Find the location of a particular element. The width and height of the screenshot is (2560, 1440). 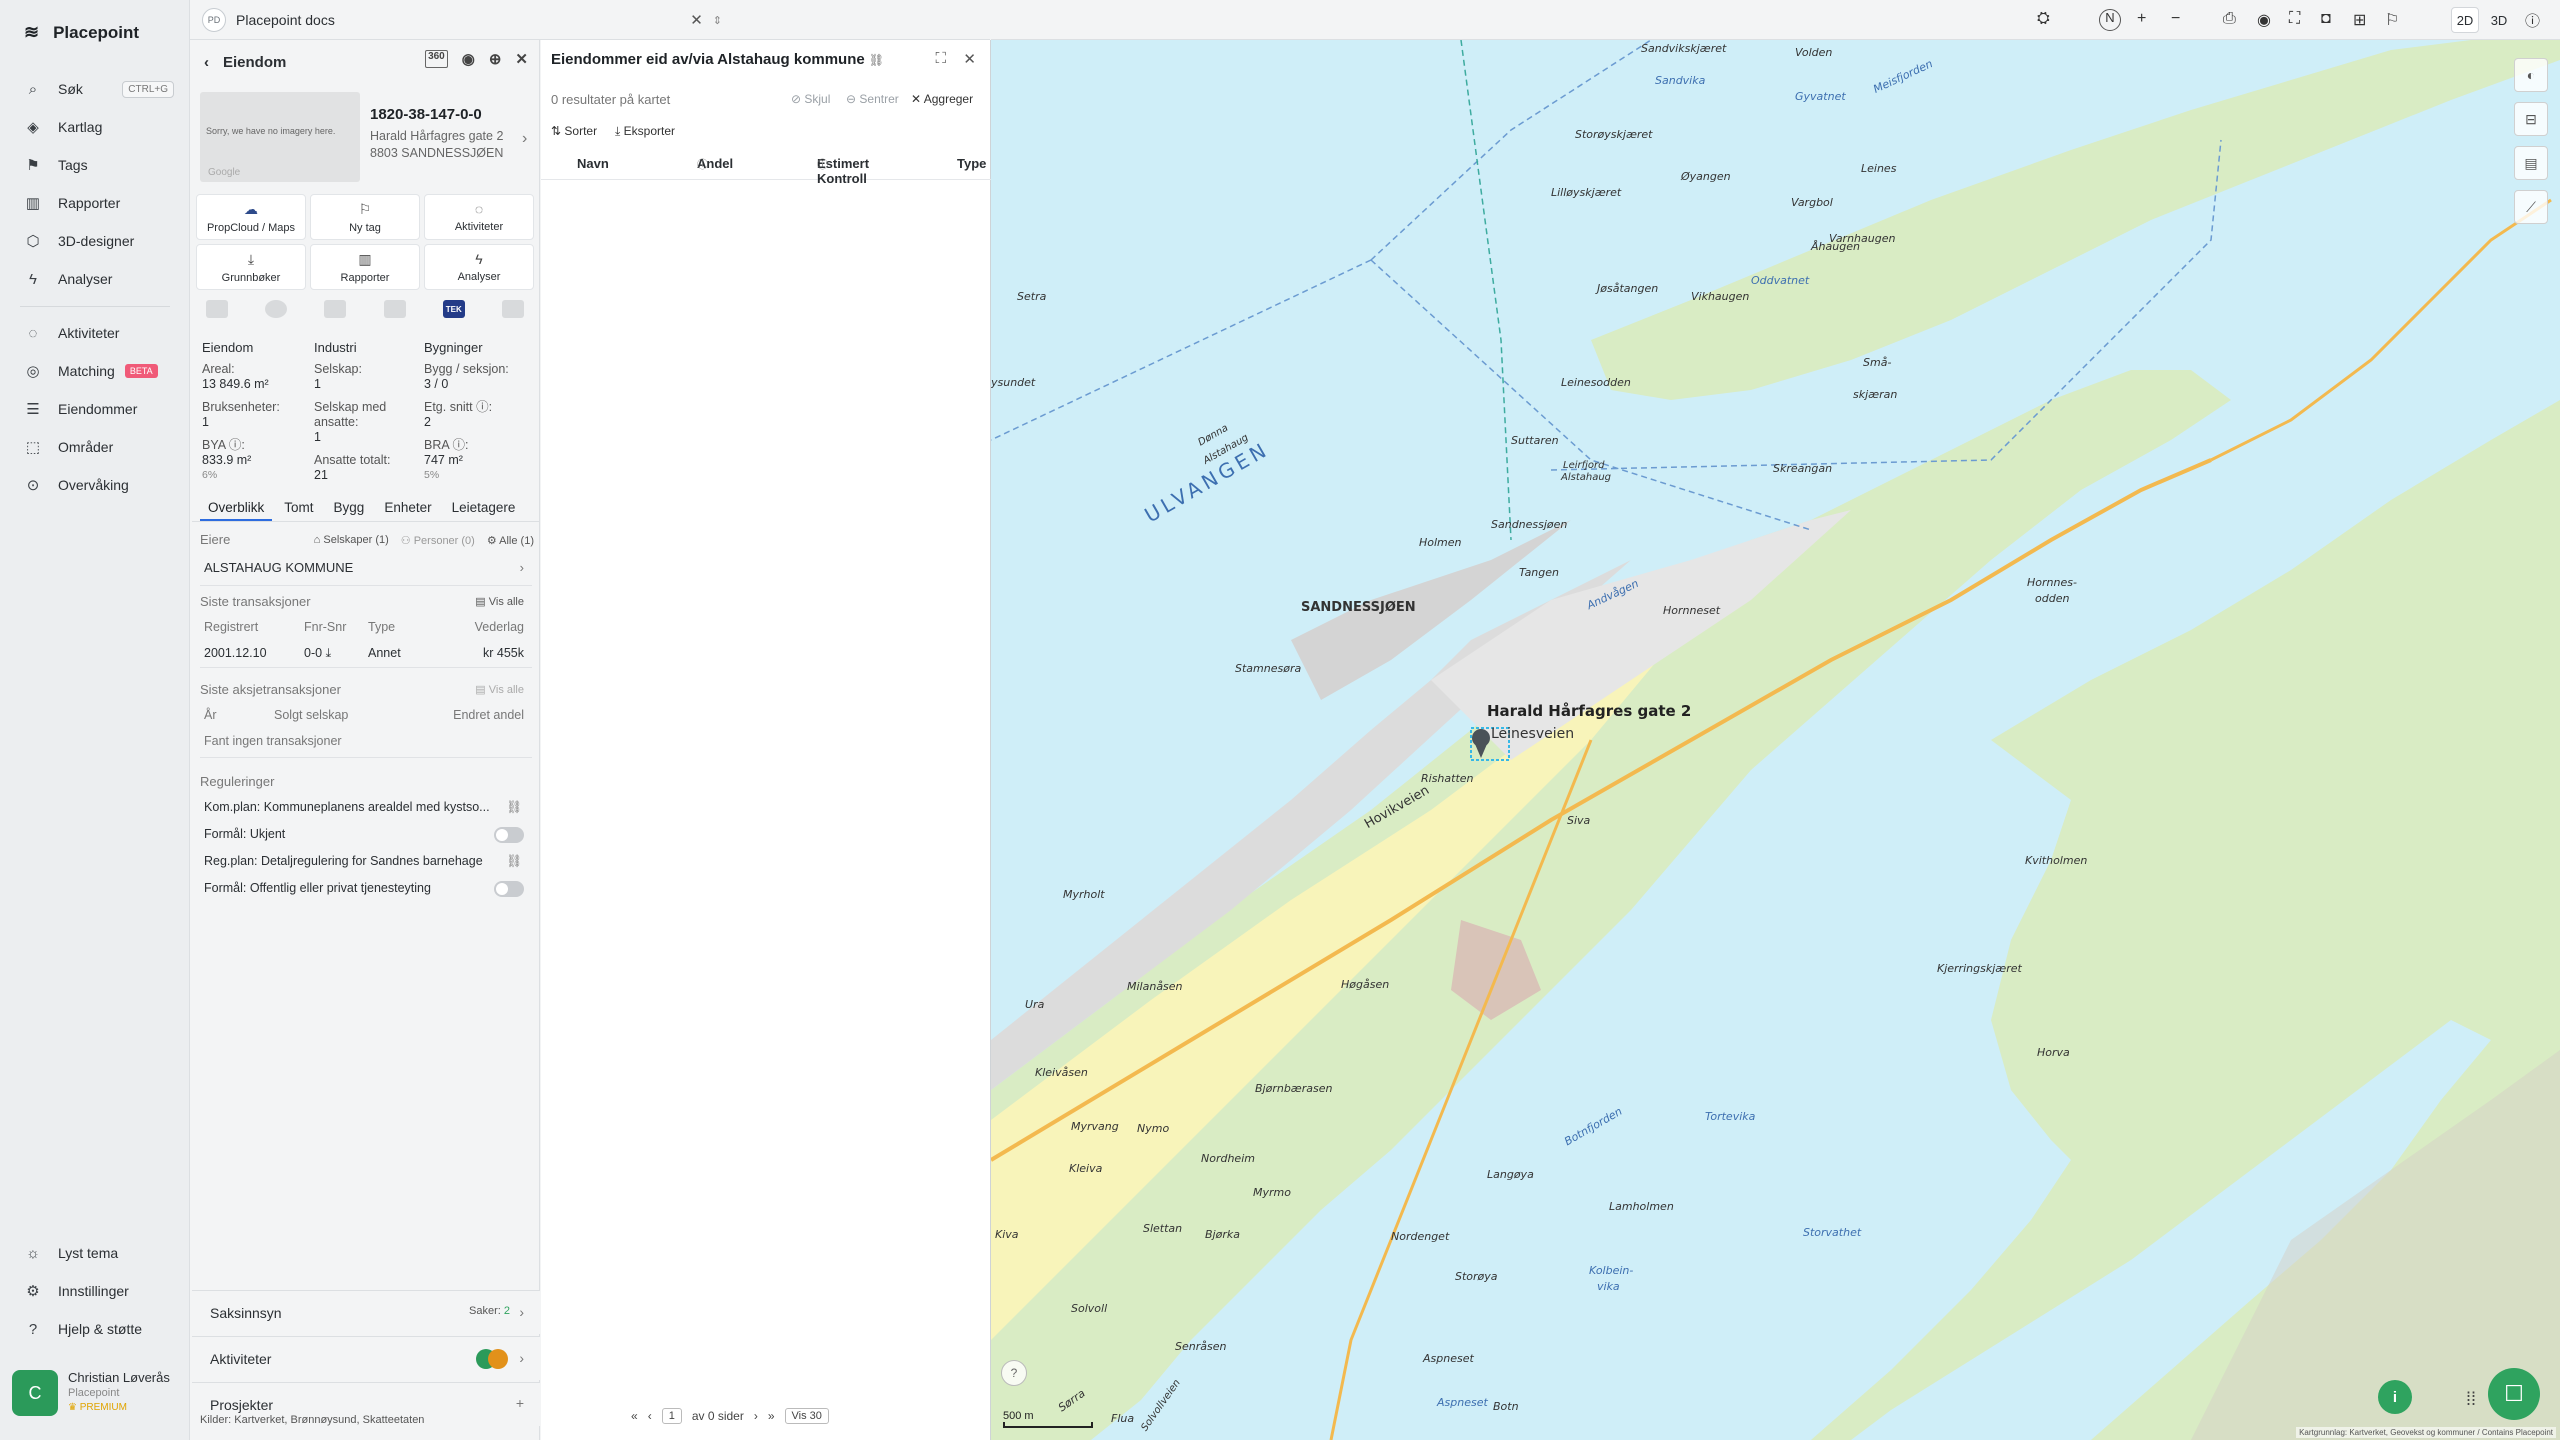

camera-icon: ◘ is located at coordinates (2326, 19).